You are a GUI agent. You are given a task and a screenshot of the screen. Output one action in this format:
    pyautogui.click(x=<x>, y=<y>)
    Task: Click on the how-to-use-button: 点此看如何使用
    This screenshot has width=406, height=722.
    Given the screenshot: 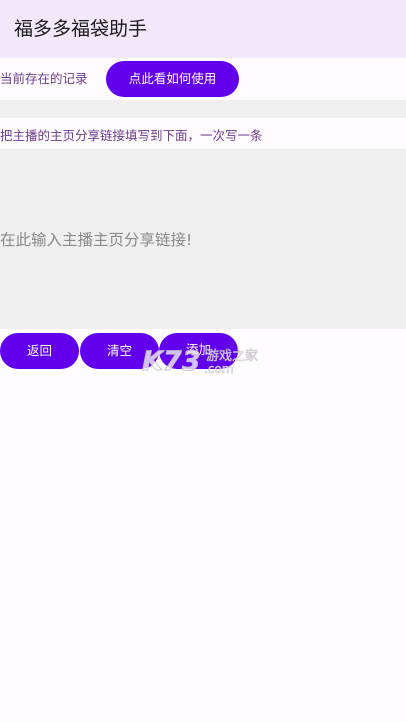 What is the action you would take?
    pyautogui.click(x=172, y=79)
    